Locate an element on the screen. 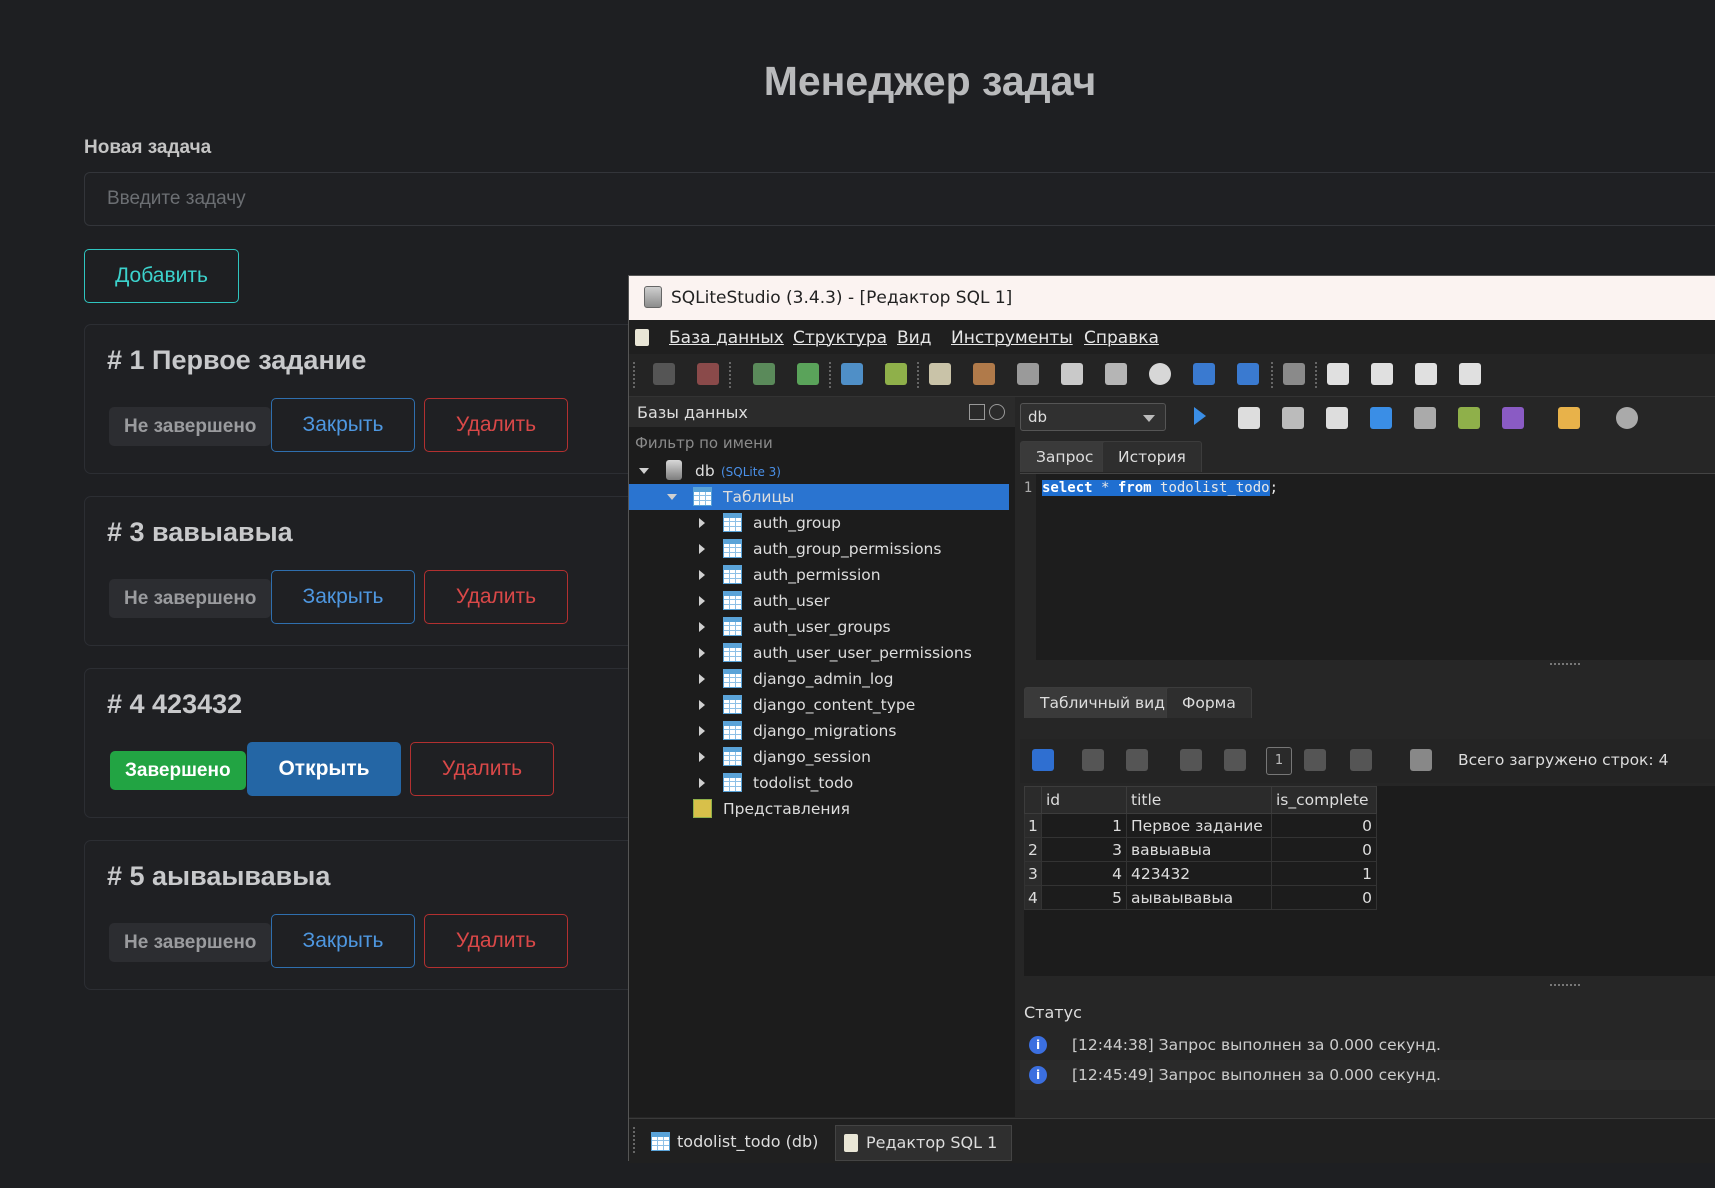 Image resolution: width=1715 pixels, height=1188 pixels. cell-id: 3 is located at coordinates (1084, 849).